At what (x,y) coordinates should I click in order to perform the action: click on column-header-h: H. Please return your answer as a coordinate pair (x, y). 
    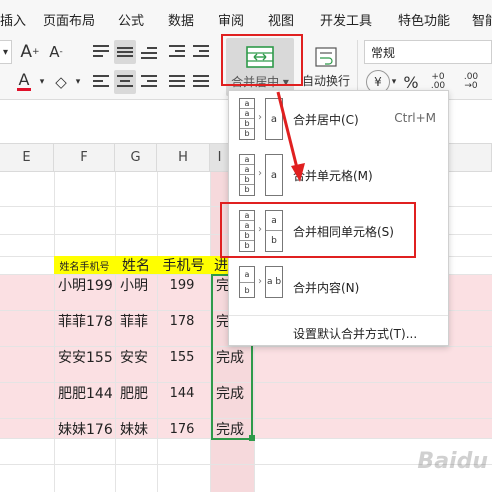
    Looking at the image, I should click on (183, 158).